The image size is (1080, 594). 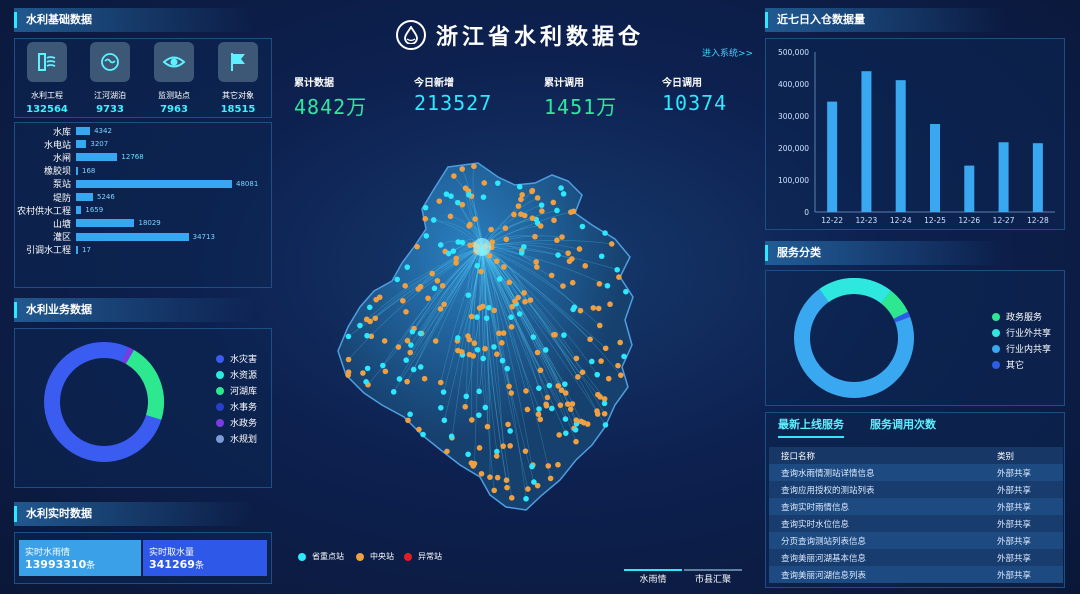 What do you see at coordinates (916, 557) in the screenshot?
I see `table-row: 查询美丽河湖基本信息 外部共享` at bounding box center [916, 557].